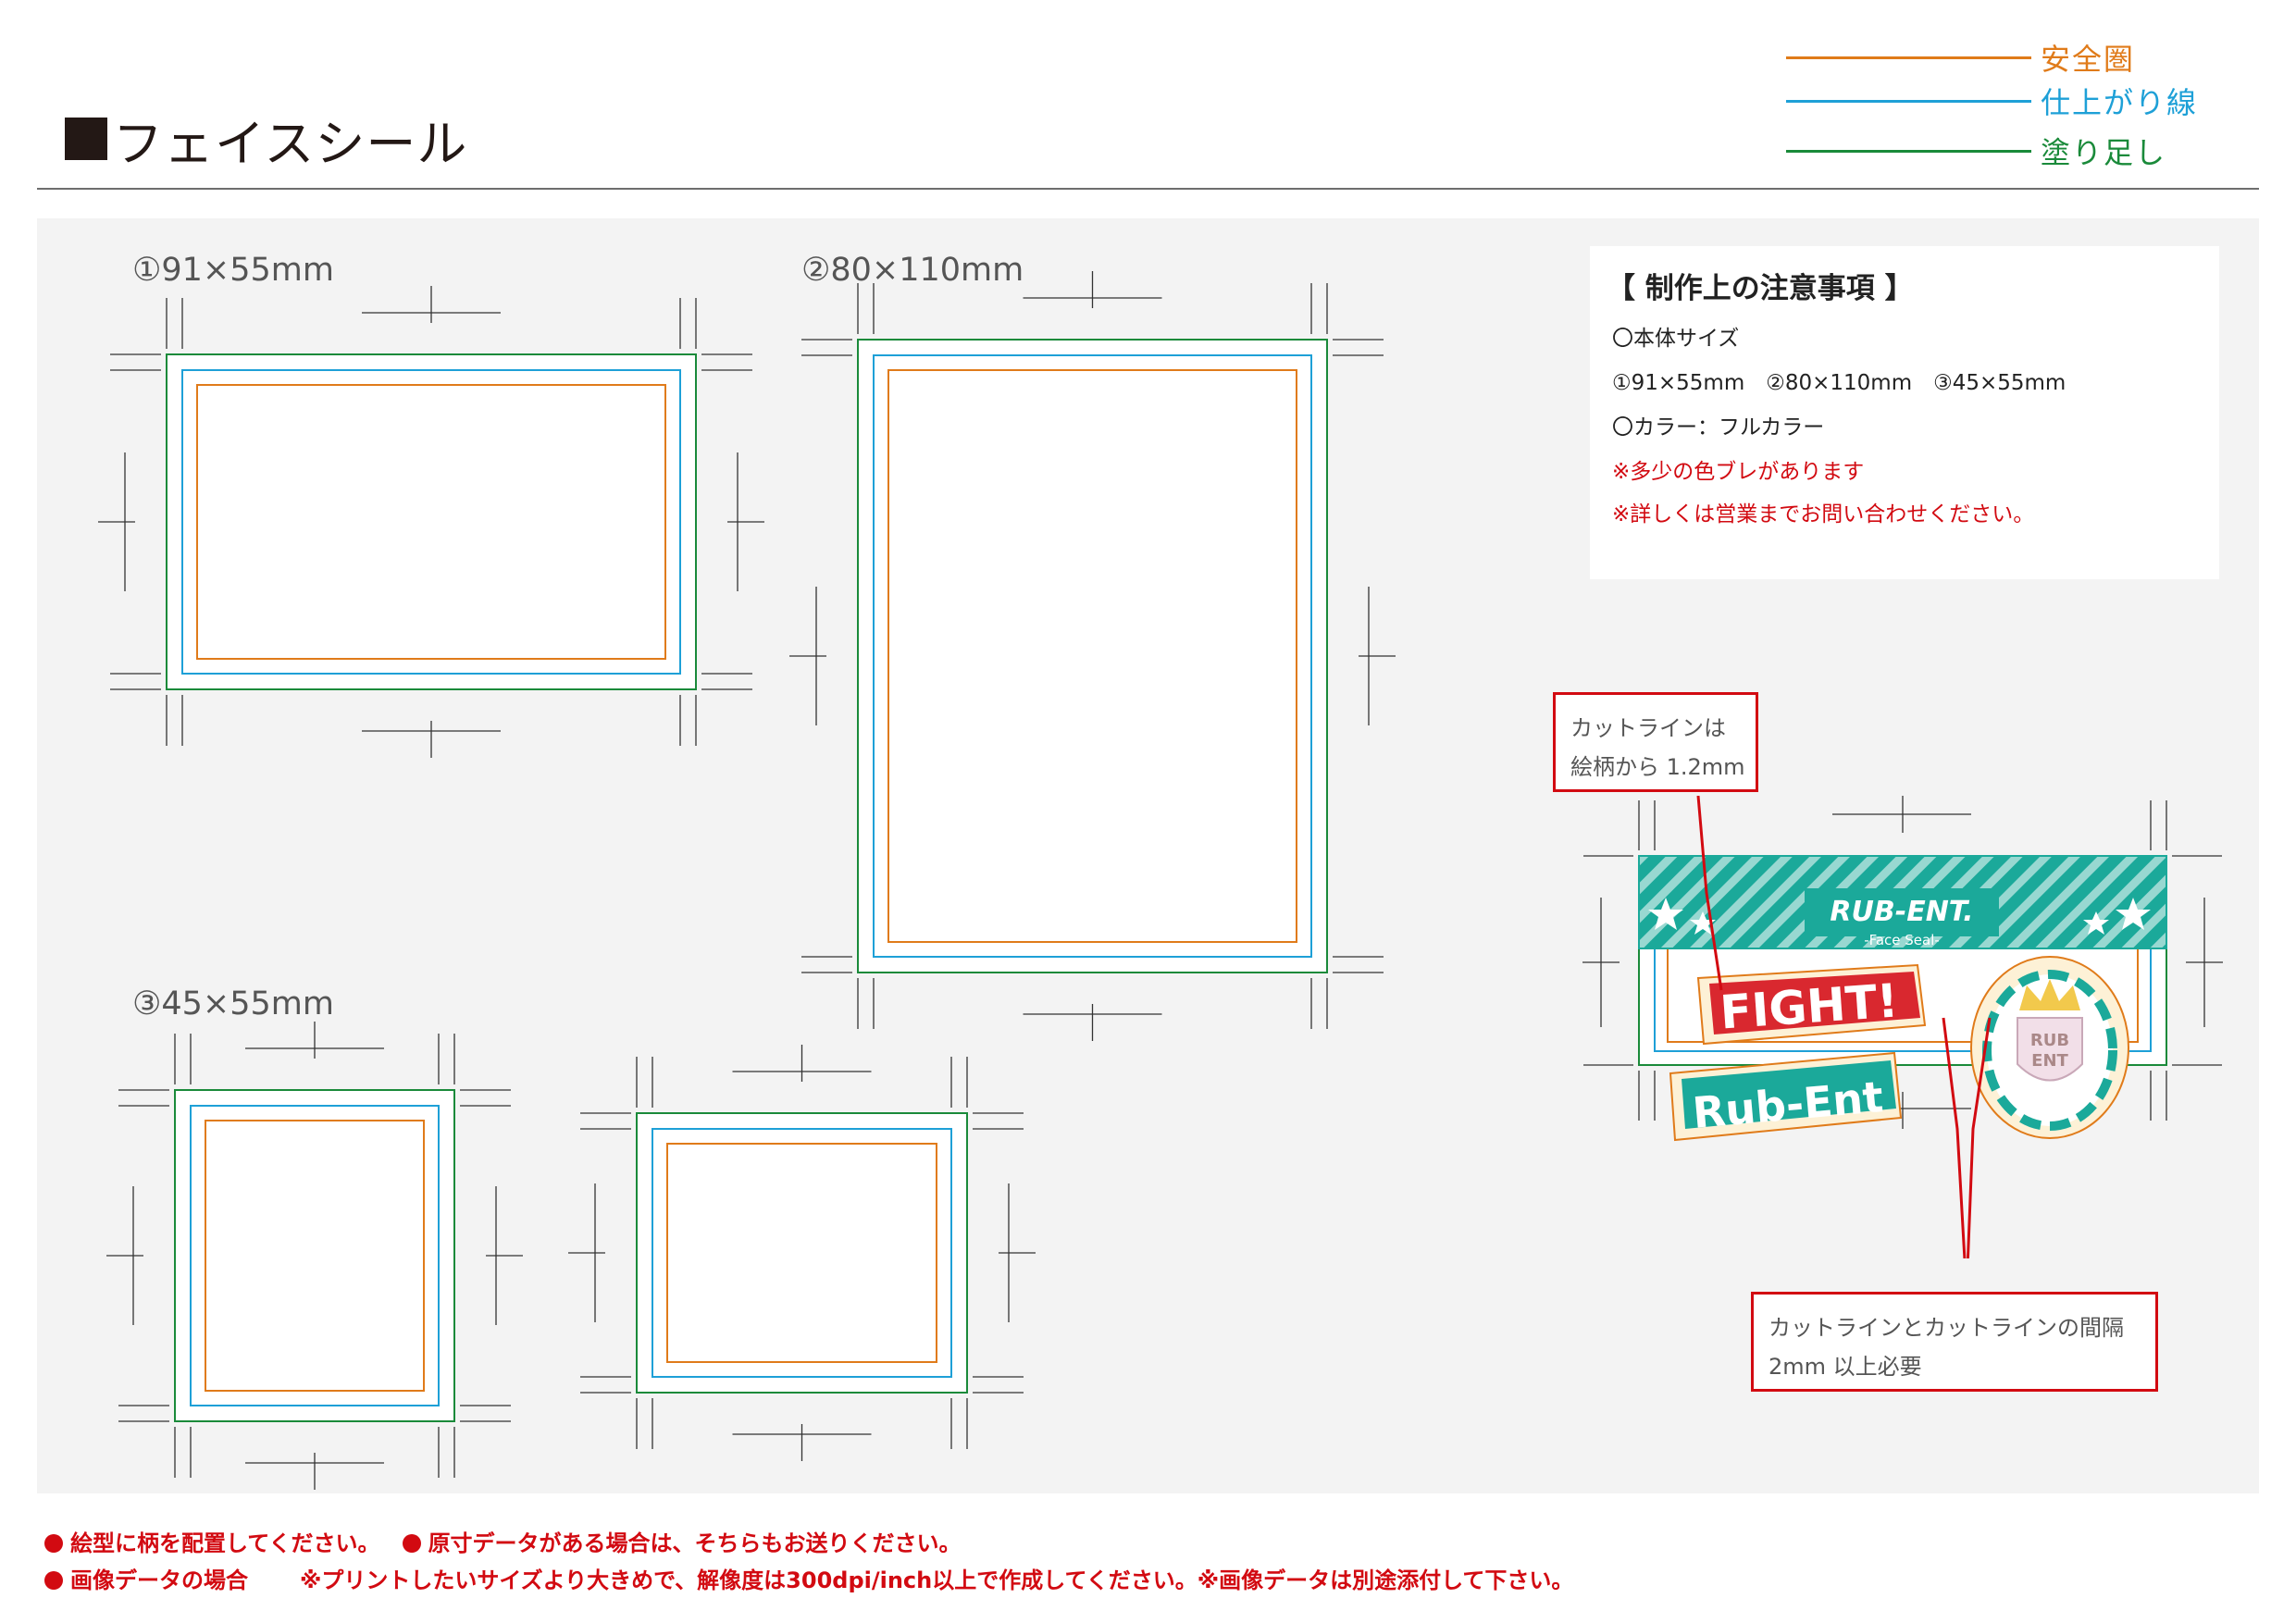 The image size is (2296, 1623). I want to click on callout-cut-line-1: カットラインは, so click(1648, 728).